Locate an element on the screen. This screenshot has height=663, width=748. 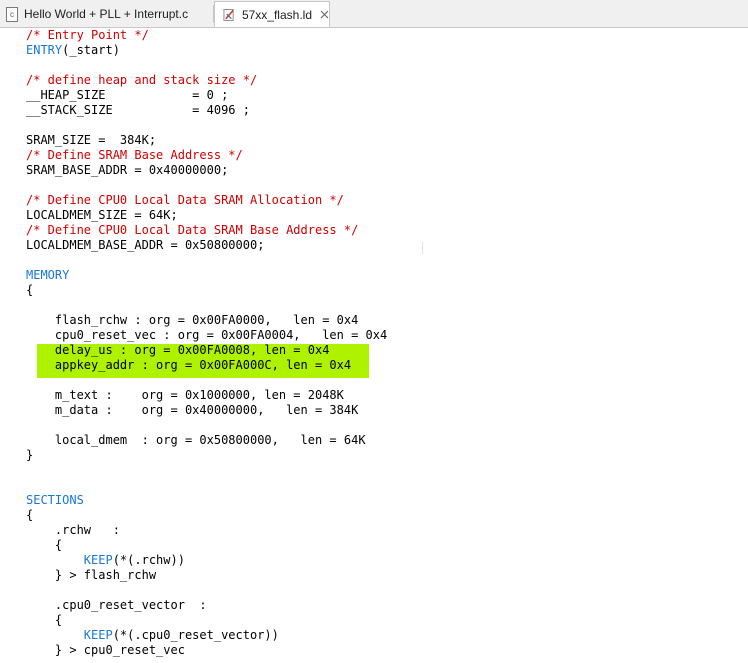
close-icon is located at coordinates (324, 14).